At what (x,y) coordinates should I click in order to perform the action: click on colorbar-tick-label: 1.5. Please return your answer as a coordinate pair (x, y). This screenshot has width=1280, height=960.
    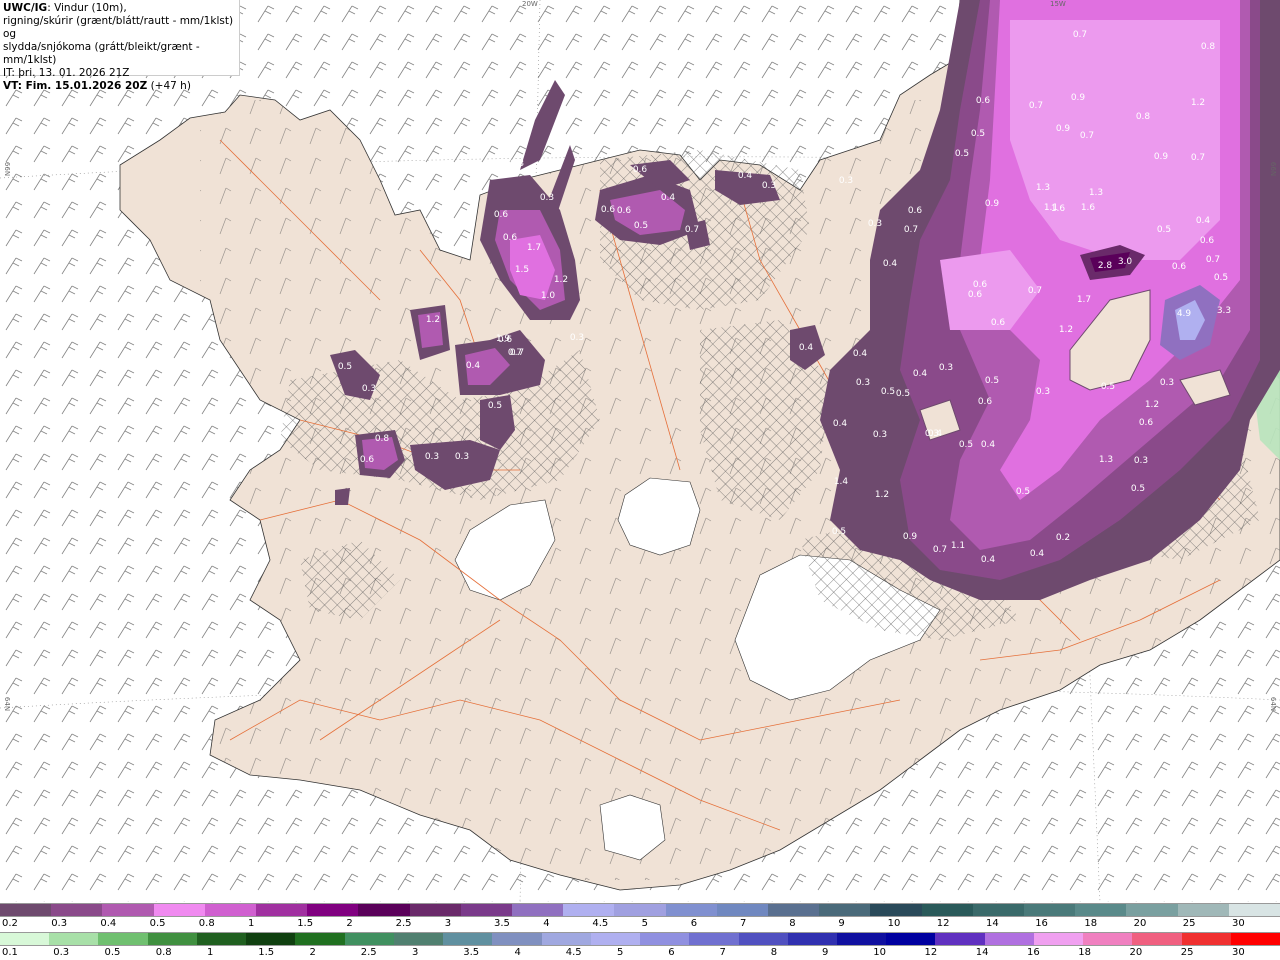
    Looking at the image, I should click on (305, 923).